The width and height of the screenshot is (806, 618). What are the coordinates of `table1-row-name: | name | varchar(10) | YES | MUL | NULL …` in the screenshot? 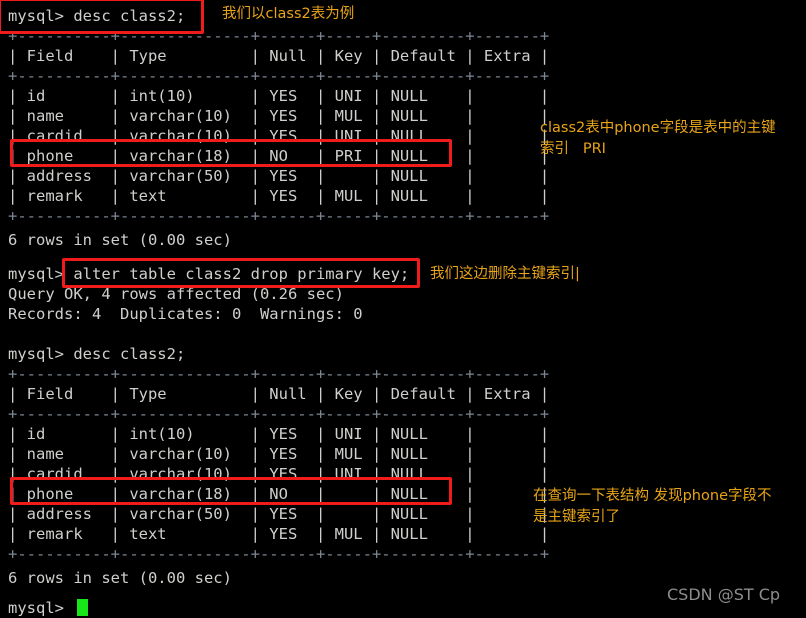 It's located at (279, 116).